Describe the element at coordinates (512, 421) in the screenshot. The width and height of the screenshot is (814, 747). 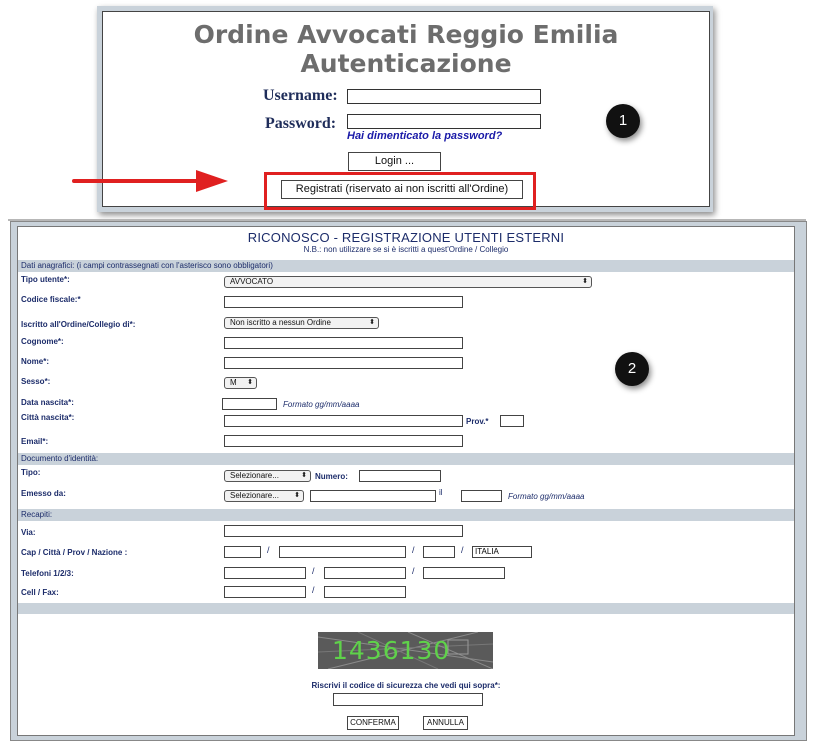
I see `prov-input` at that location.